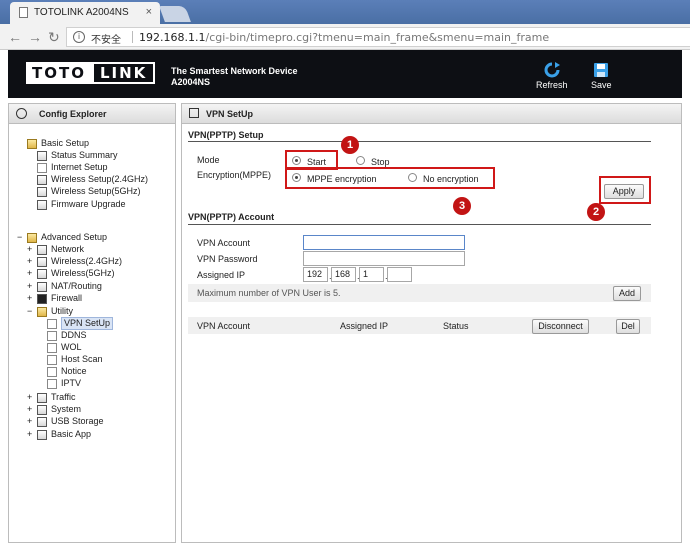 The height and width of the screenshot is (546, 690). What do you see at coordinates (76, 286) in the screenshot?
I see `tree-label: NAT/Routing` at bounding box center [76, 286].